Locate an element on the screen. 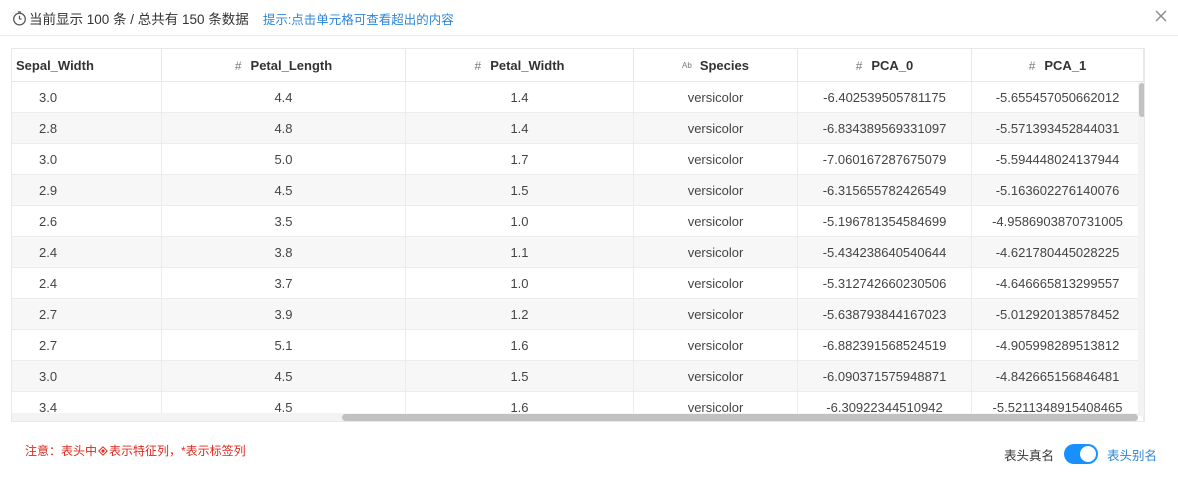 This screenshot has height=486, width=1178. column-header-sepal-width: Sepal_Width is located at coordinates (87, 65).